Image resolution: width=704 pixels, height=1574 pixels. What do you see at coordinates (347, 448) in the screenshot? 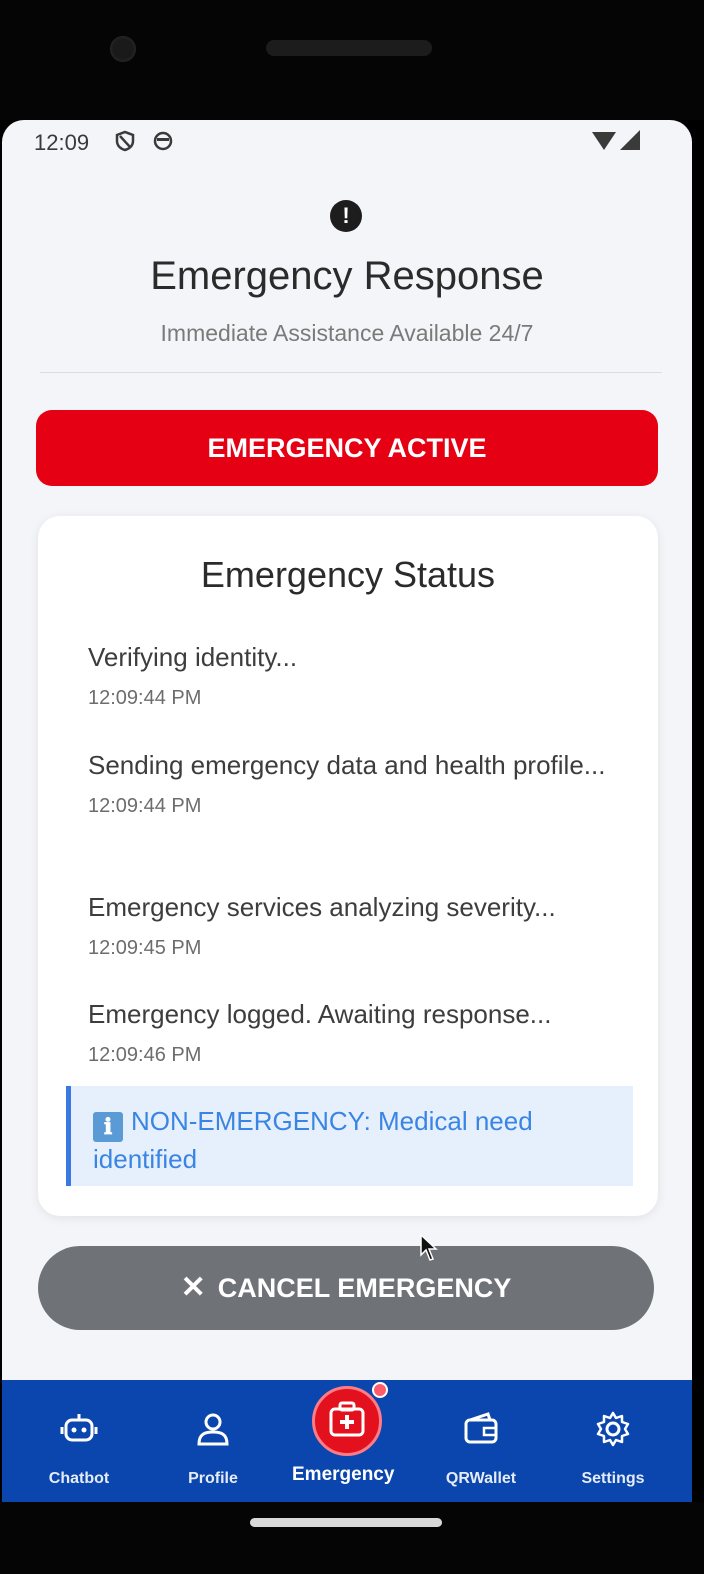
I see `emergency-active-banner: EMERGENCY ACTIVE` at bounding box center [347, 448].